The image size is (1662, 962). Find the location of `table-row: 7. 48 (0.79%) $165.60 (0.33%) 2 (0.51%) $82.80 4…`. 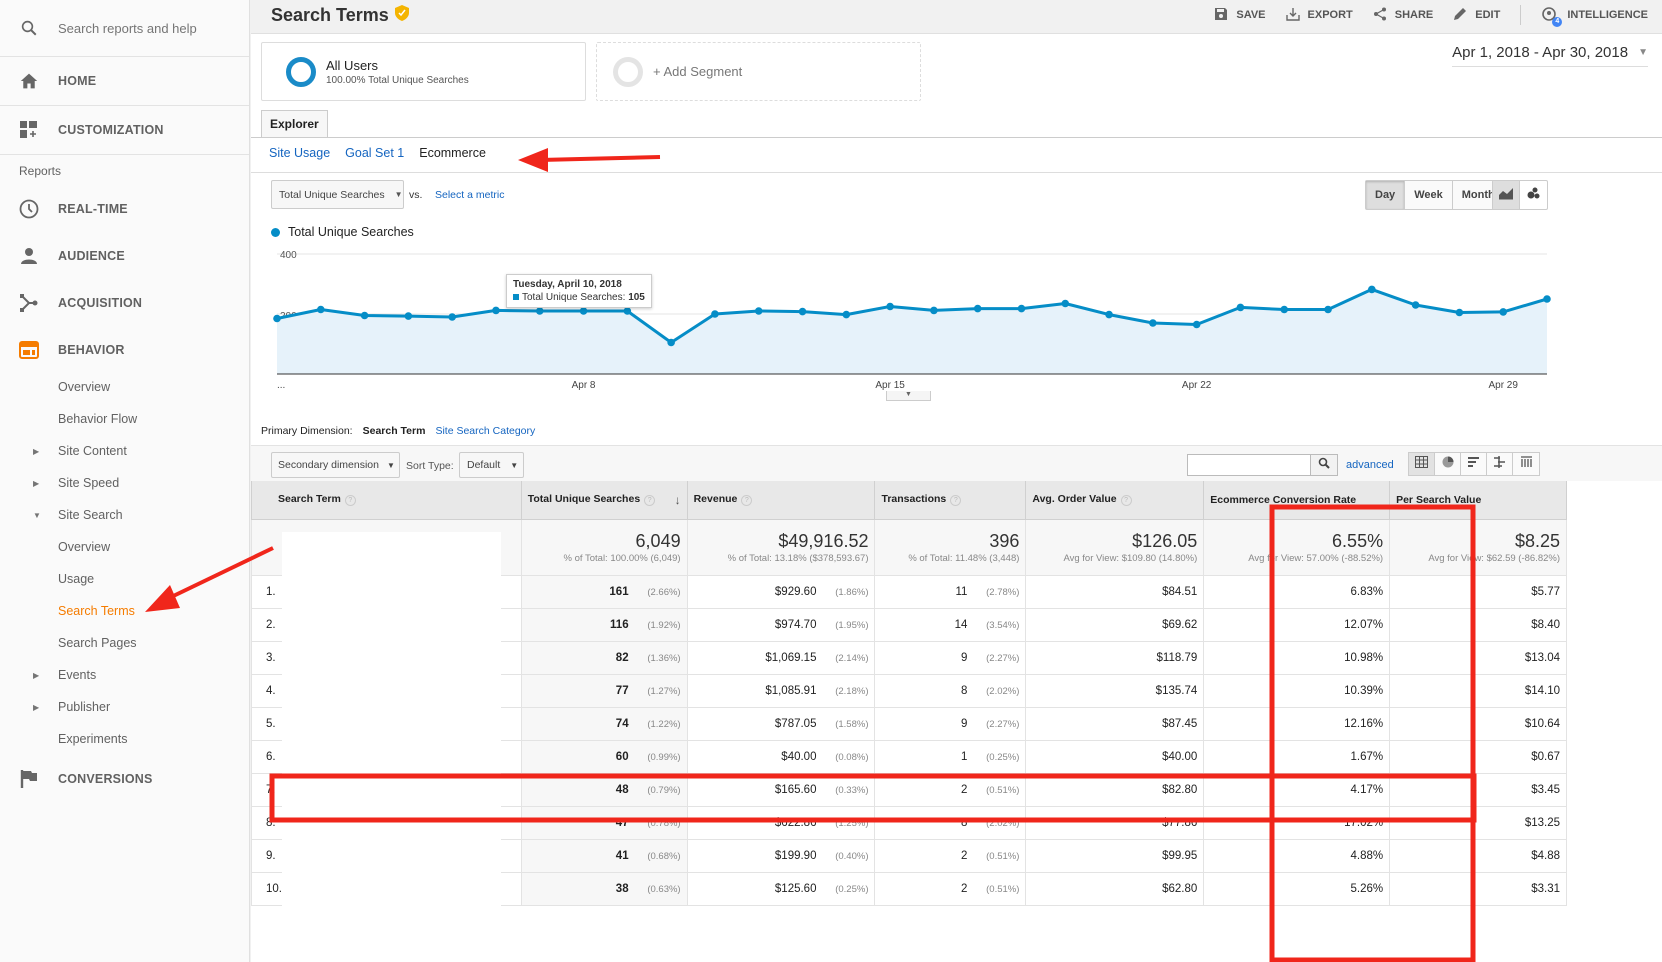

table-row: 7. 48 (0.79%) $165.60 (0.33%) 2 (0.51%) $82.80 4… is located at coordinates (909, 789).